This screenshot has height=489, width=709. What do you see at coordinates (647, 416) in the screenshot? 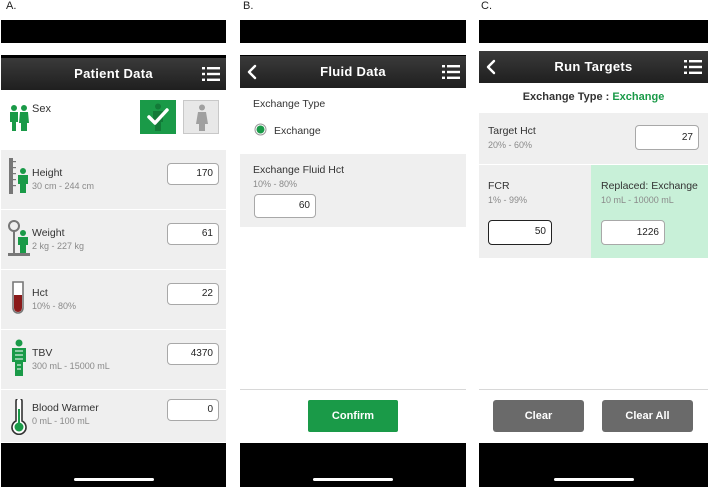
I see `clear-all-button: Clear All` at bounding box center [647, 416].